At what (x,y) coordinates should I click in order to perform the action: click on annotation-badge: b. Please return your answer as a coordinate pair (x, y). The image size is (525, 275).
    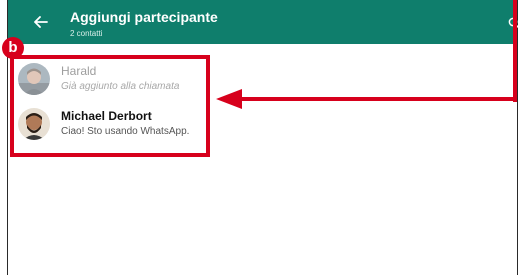
    Looking at the image, I should click on (13, 48).